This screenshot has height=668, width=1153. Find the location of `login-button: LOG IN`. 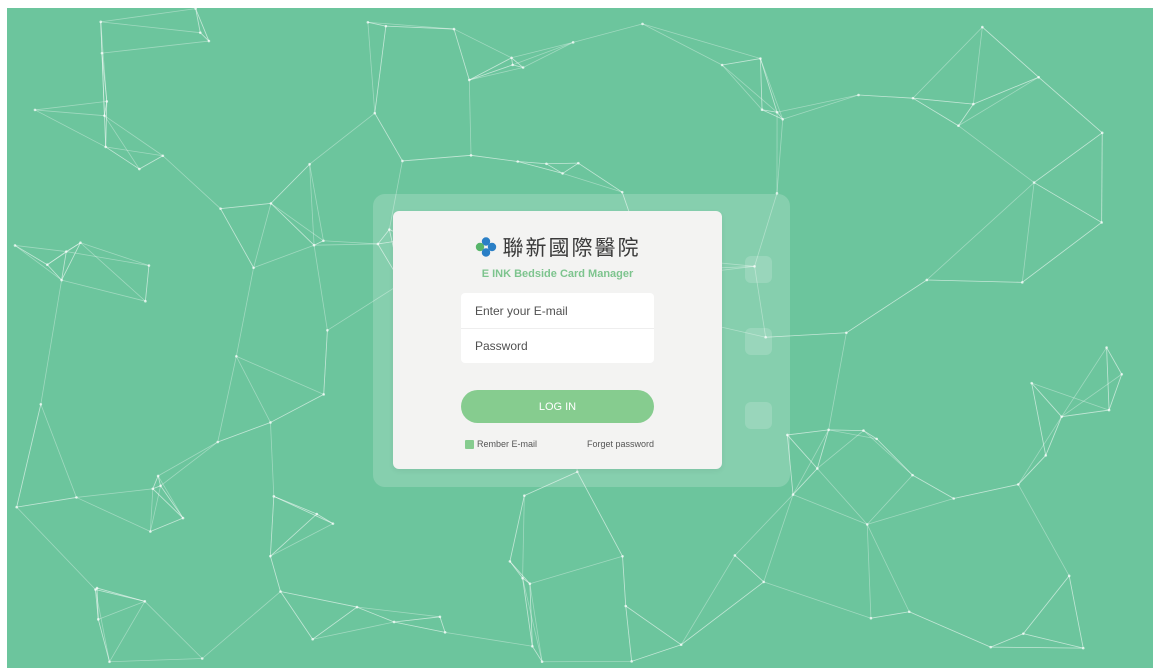

login-button: LOG IN is located at coordinates (557, 406).